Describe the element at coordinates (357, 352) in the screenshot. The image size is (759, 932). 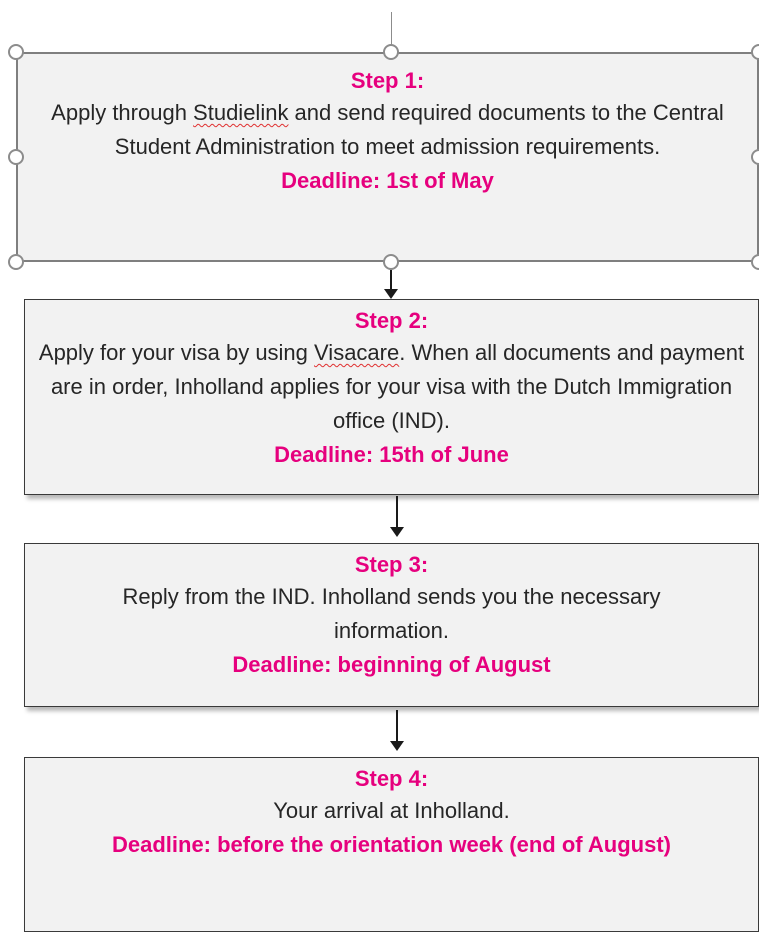
I see `spellcheck-word-visacare: Visacare` at that location.